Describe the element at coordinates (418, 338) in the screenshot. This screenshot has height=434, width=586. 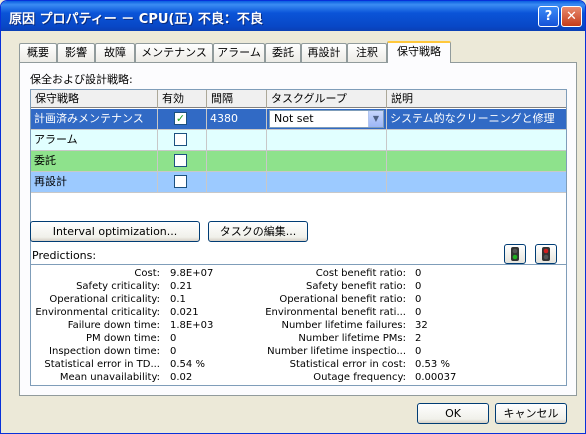
I see `pred-value: 2` at that location.